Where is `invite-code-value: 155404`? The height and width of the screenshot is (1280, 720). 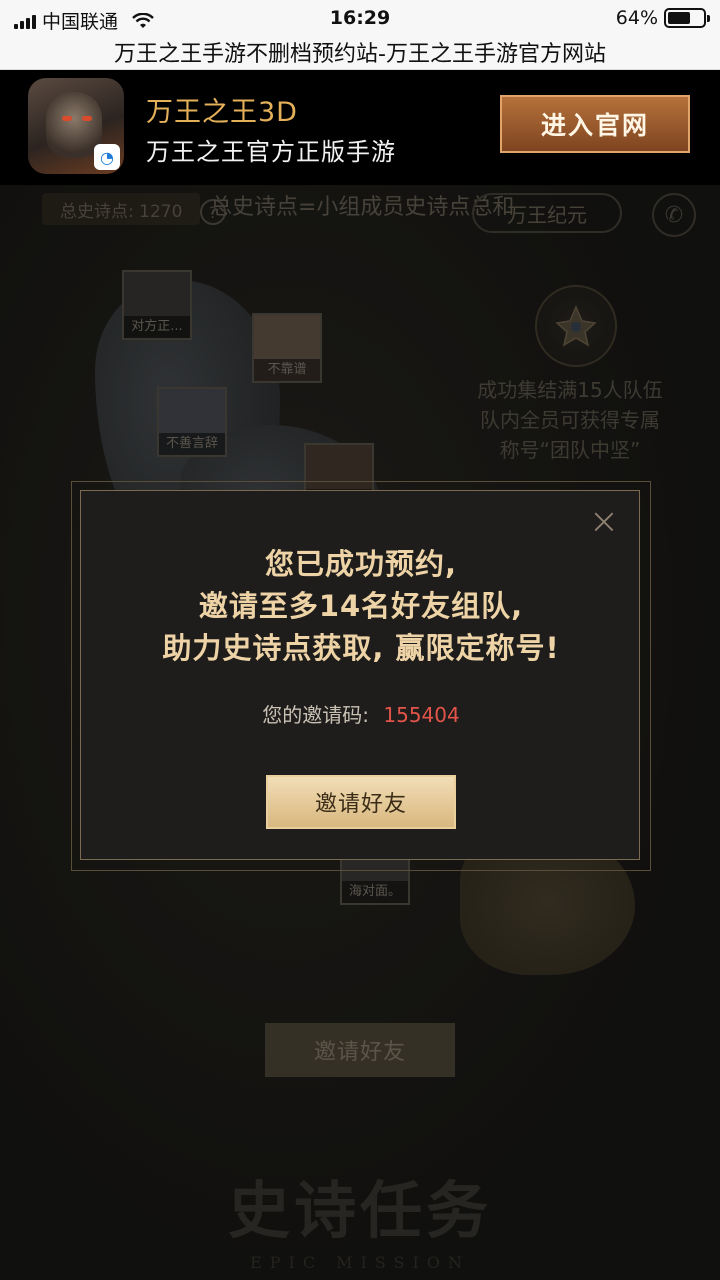
invite-code-value: 155404 is located at coordinates (421, 715).